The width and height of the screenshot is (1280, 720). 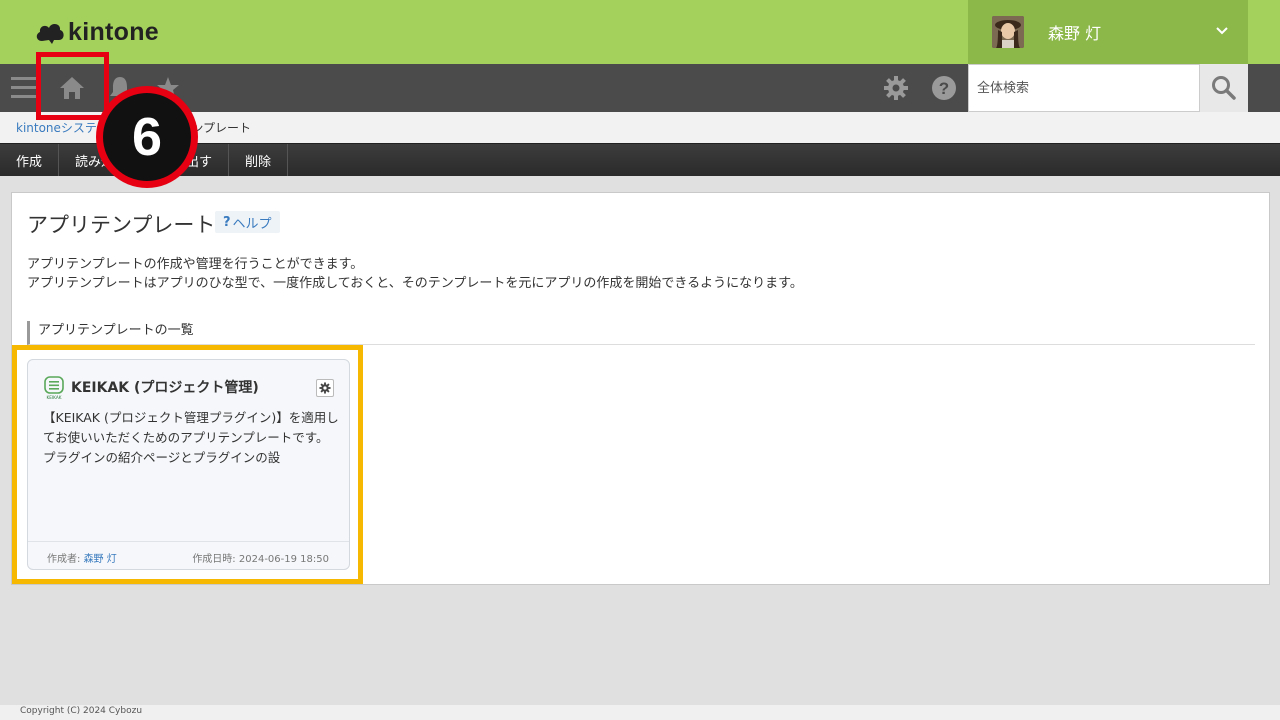 I want to click on help-label: ヘルプ, so click(x=252, y=224).